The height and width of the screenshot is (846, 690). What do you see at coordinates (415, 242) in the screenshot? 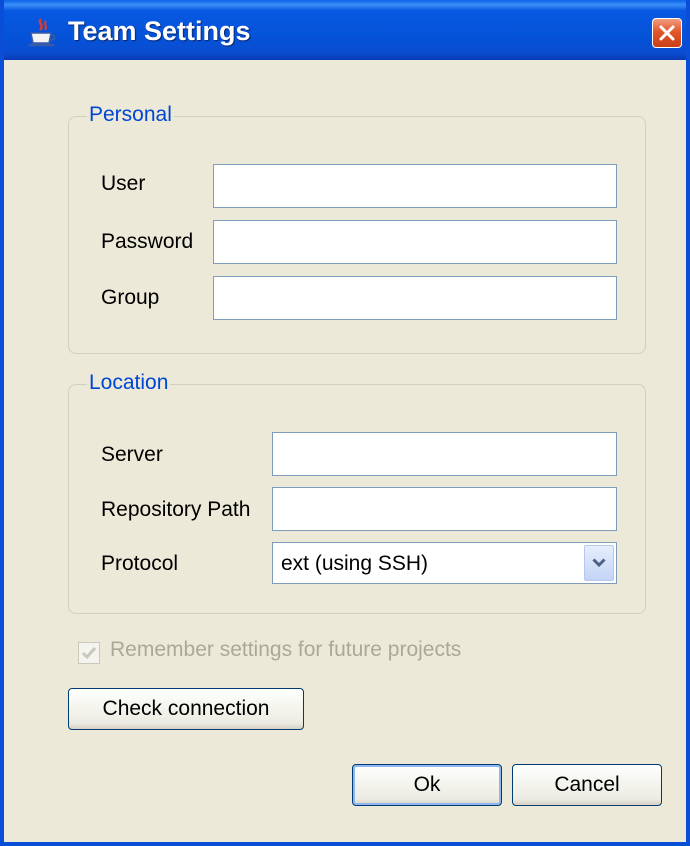
I see `password-input` at bounding box center [415, 242].